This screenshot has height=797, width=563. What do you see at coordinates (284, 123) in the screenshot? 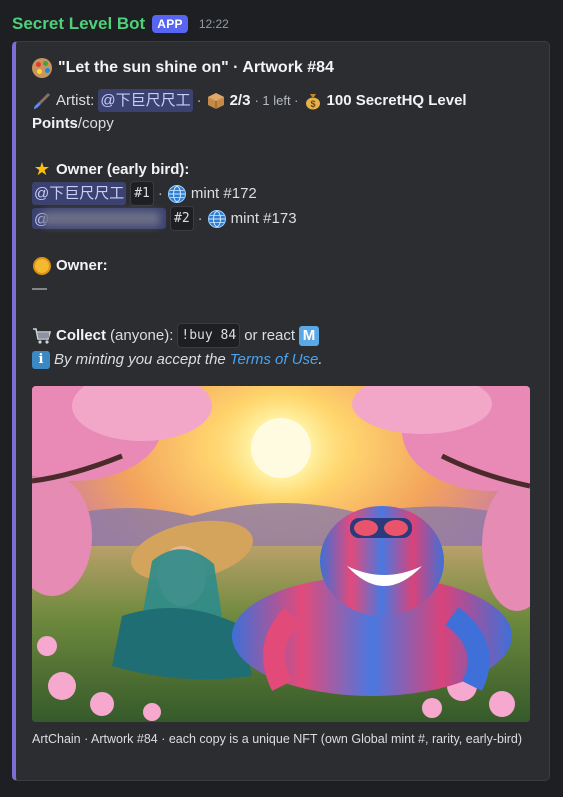
I see `price-line-2: Points/copy` at bounding box center [284, 123].